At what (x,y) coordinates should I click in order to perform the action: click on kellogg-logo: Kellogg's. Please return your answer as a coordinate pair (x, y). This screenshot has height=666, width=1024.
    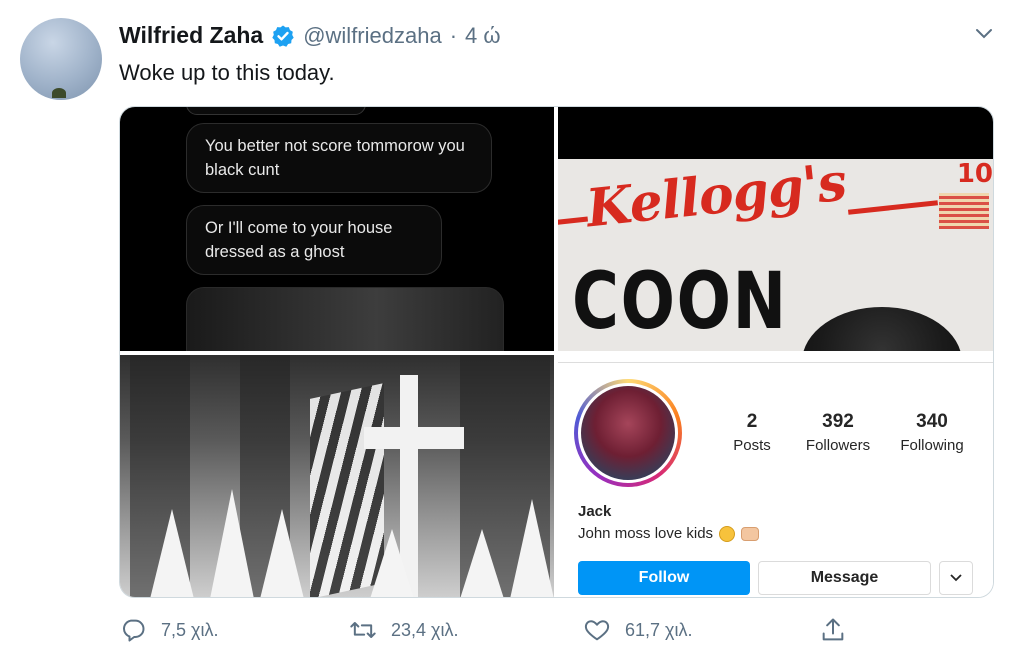
    Looking at the image, I should click on (716, 195).